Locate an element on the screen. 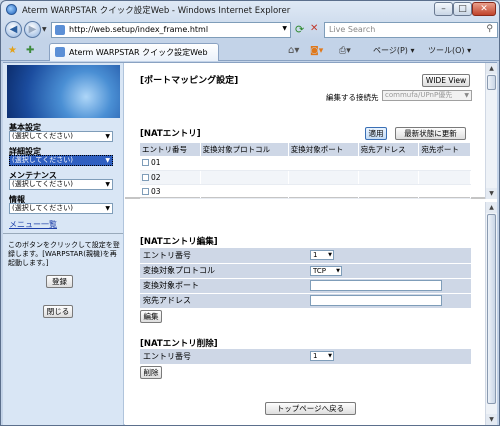  minimize-button: – is located at coordinates (443, 9).